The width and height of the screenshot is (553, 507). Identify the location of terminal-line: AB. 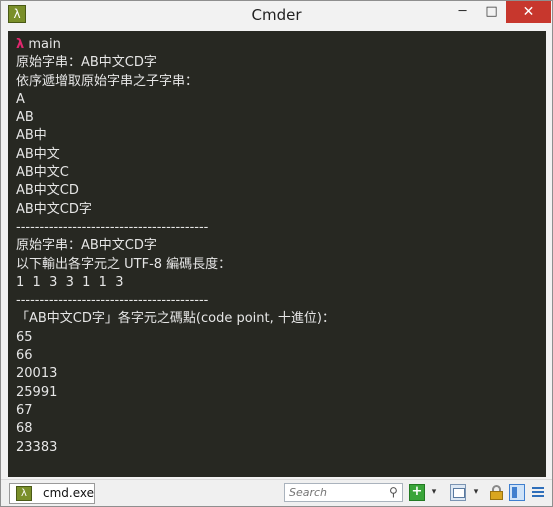
(25, 118).